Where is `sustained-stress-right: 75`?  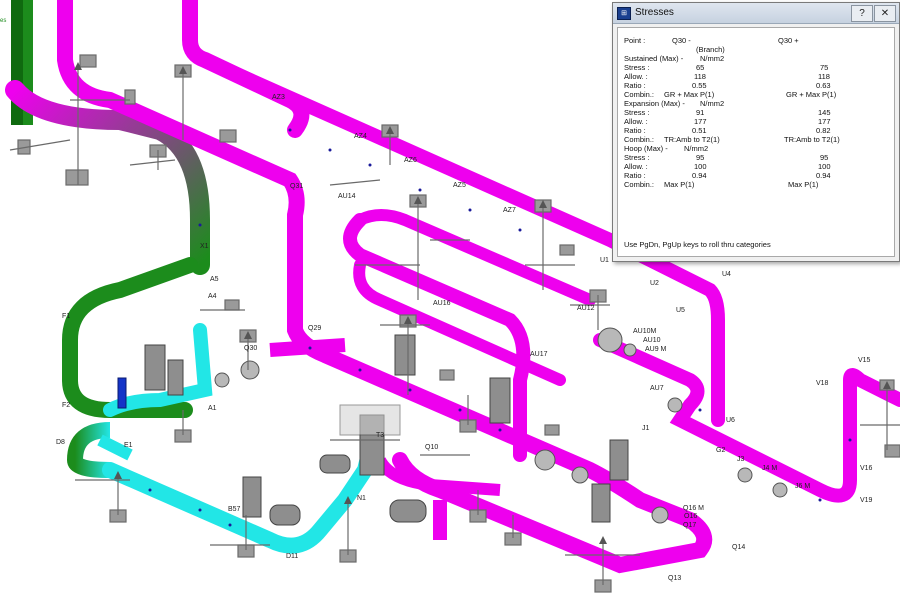 sustained-stress-right: 75 is located at coordinates (824, 67).